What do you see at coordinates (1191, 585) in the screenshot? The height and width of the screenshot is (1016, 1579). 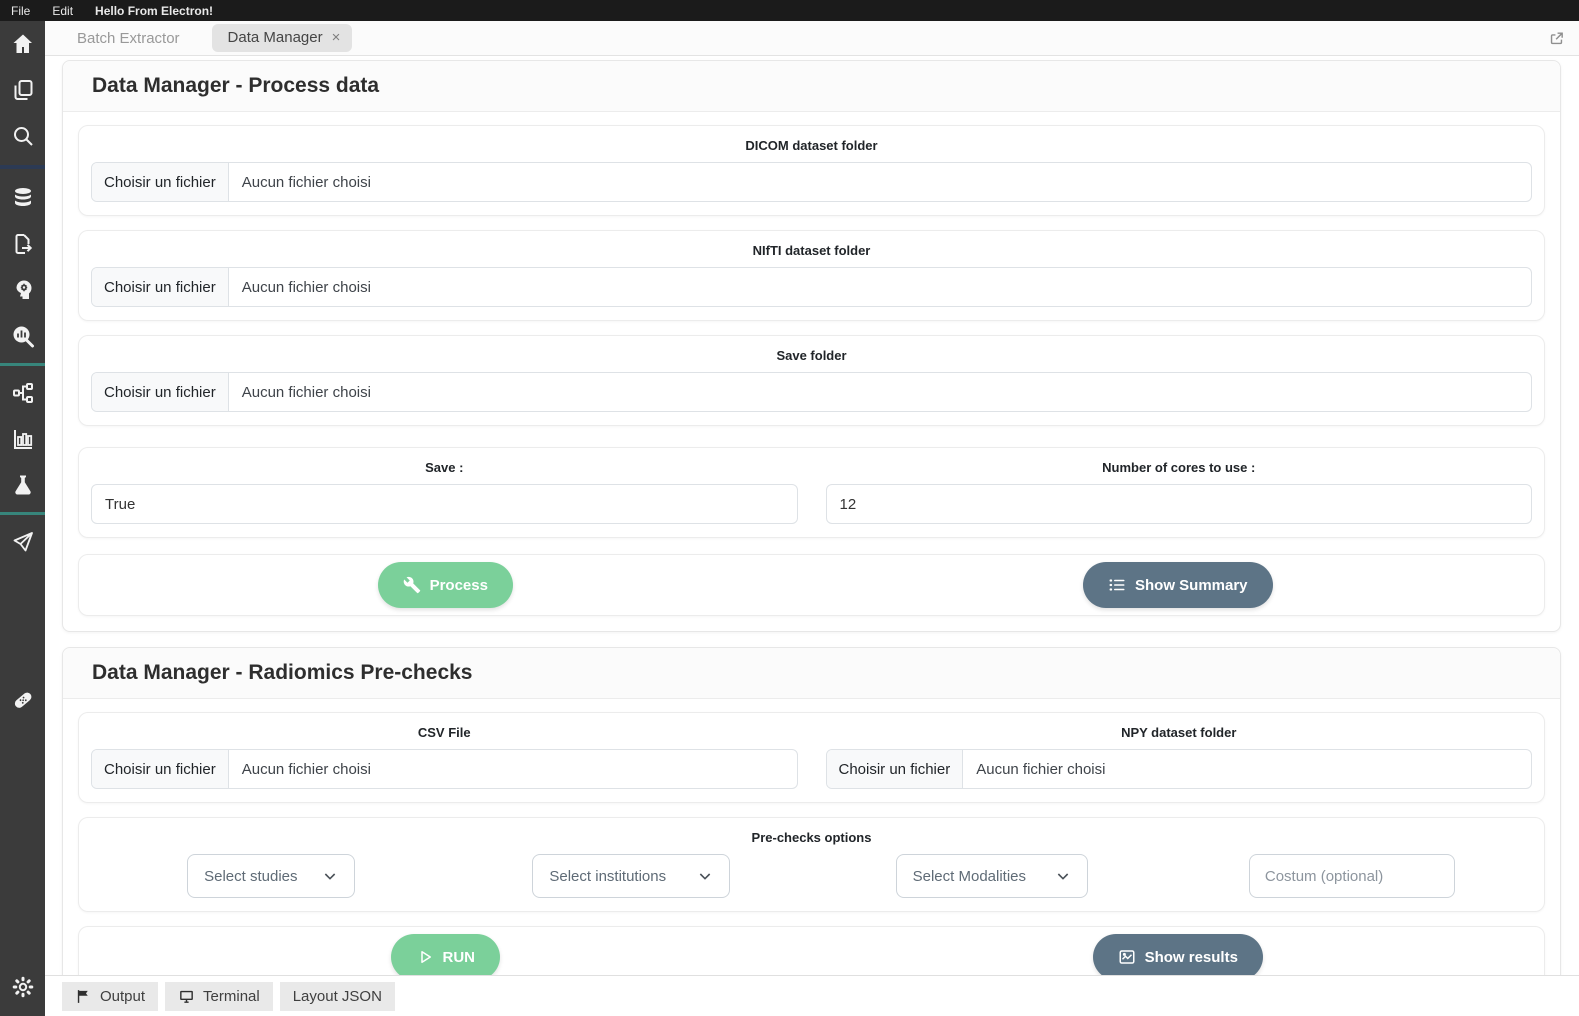 I see `show-summary-button-label: Show Summary` at bounding box center [1191, 585].